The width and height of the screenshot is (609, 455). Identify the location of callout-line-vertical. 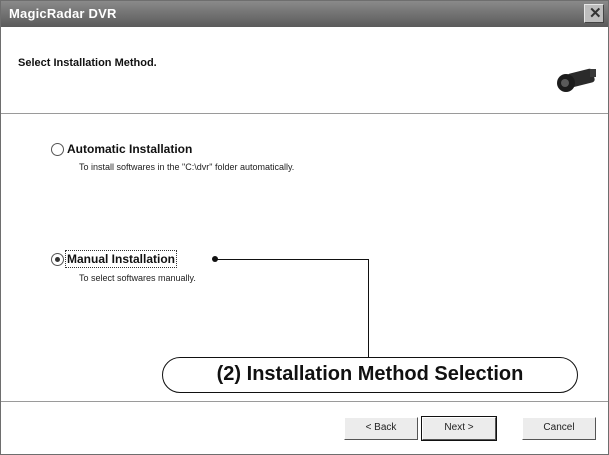
(368, 308).